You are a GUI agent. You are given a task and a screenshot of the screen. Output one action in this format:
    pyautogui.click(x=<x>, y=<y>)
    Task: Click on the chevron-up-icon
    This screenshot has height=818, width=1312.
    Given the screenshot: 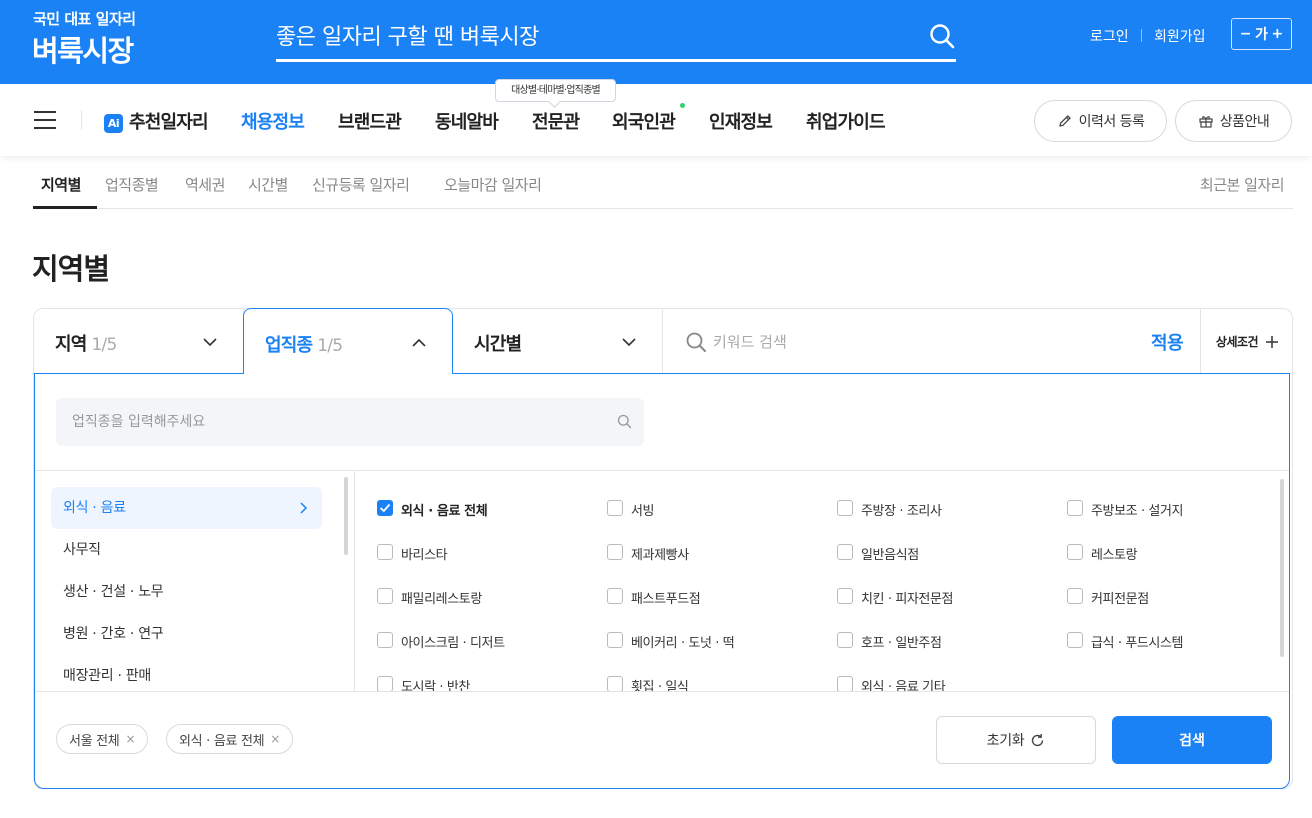 What is the action you would take?
    pyautogui.click(x=419, y=342)
    